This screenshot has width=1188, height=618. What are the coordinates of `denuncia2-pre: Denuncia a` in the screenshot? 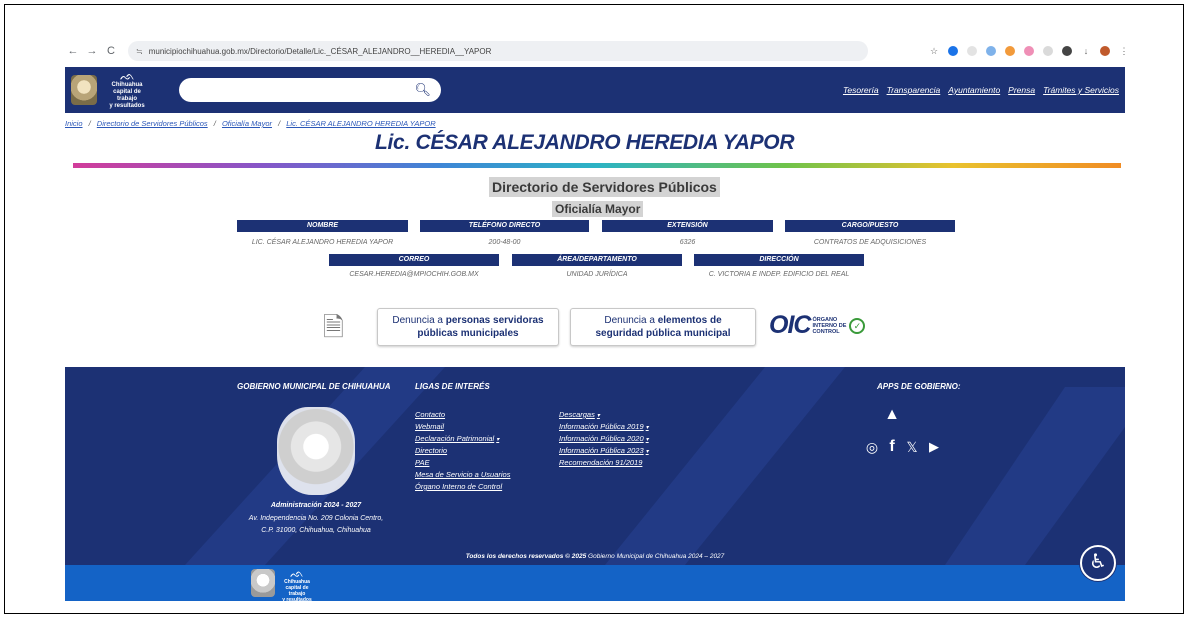 It's located at (629, 320).